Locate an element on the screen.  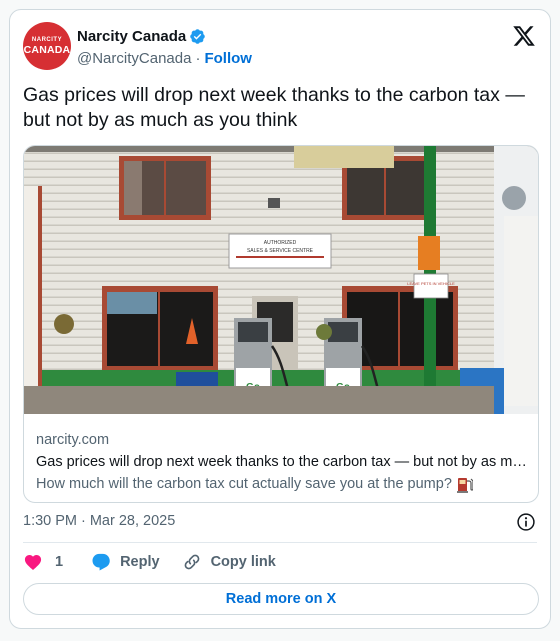
author-display-name: Narcity Canada is located at coordinates (131, 36).